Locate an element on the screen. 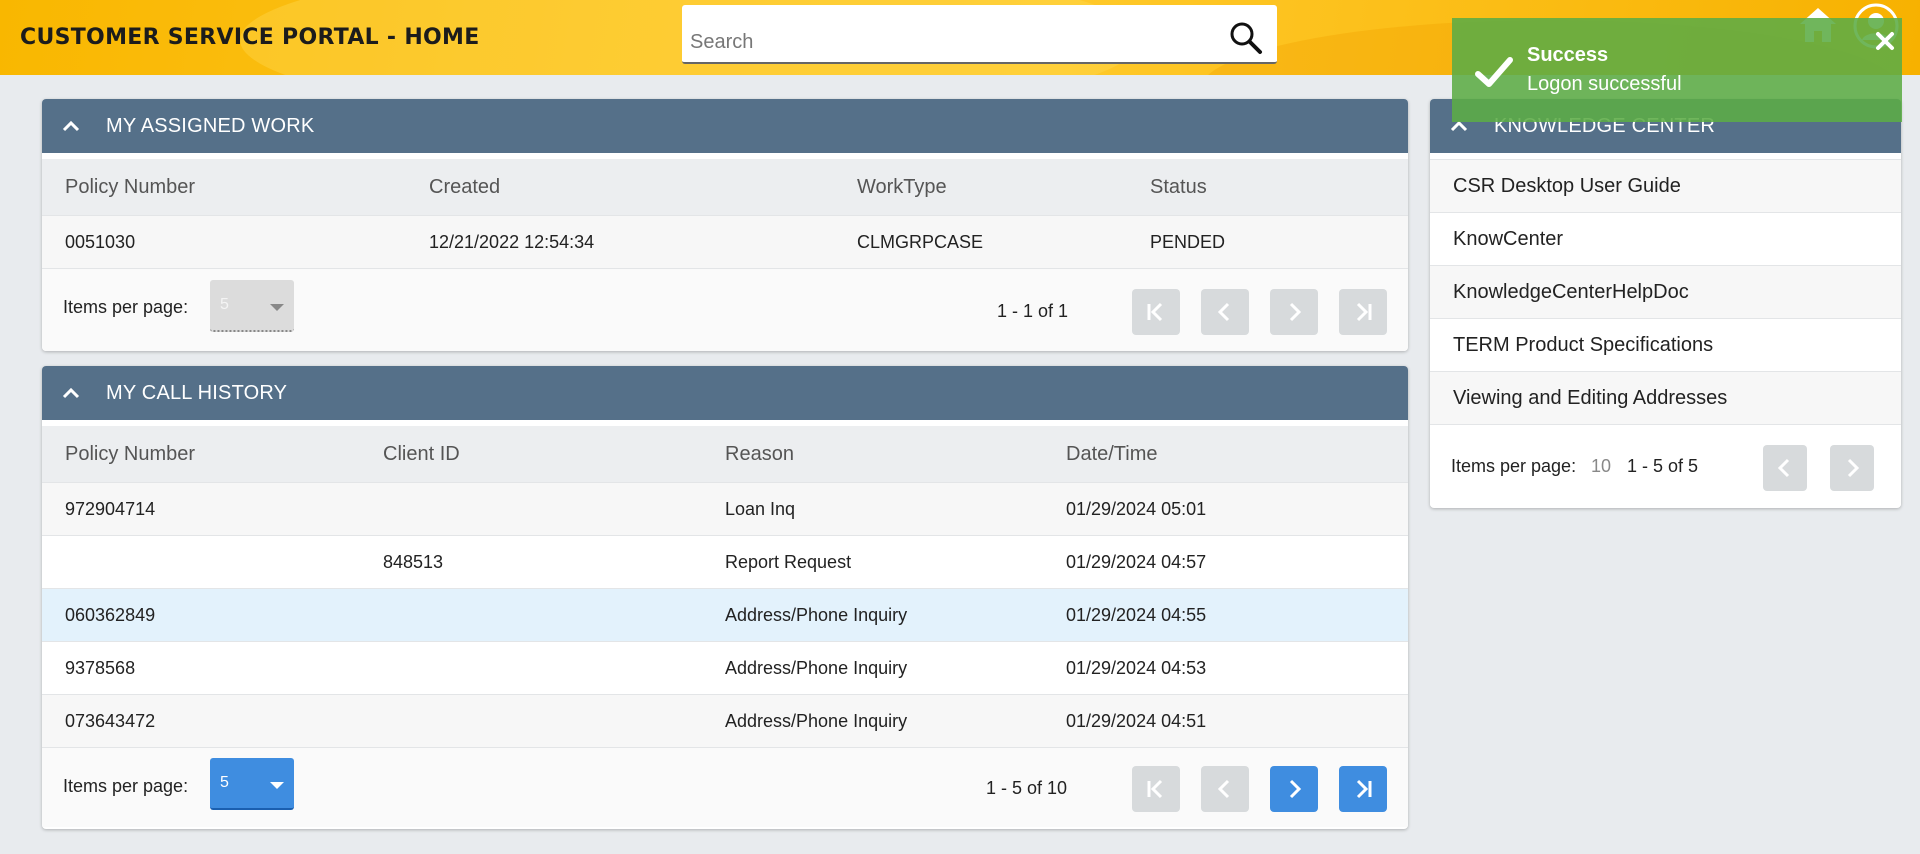 This screenshot has width=1920, height=854. paginator: Items per page: 5 1 - 5 of 10 is located at coordinates (725, 787).